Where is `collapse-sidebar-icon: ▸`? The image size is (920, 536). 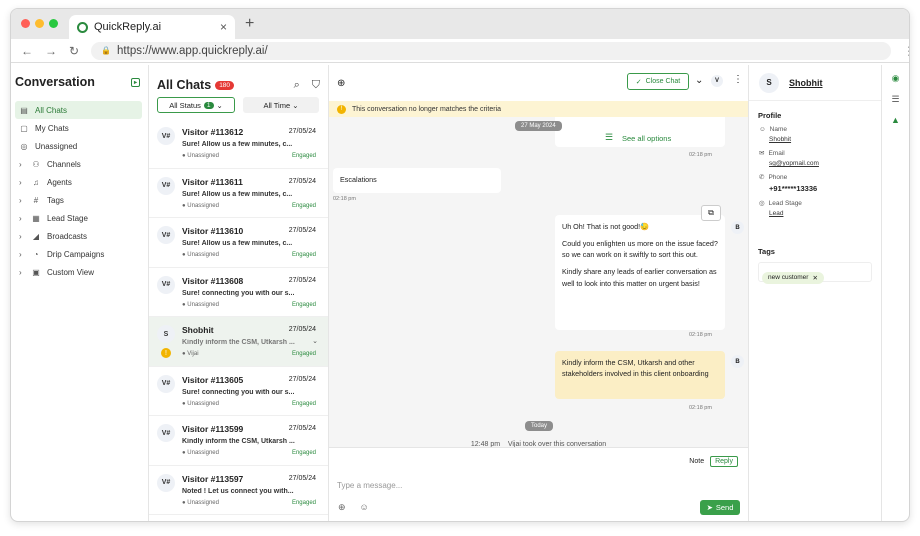
collapse-sidebar-icon: ▸ is located at coordinates (135, 82).